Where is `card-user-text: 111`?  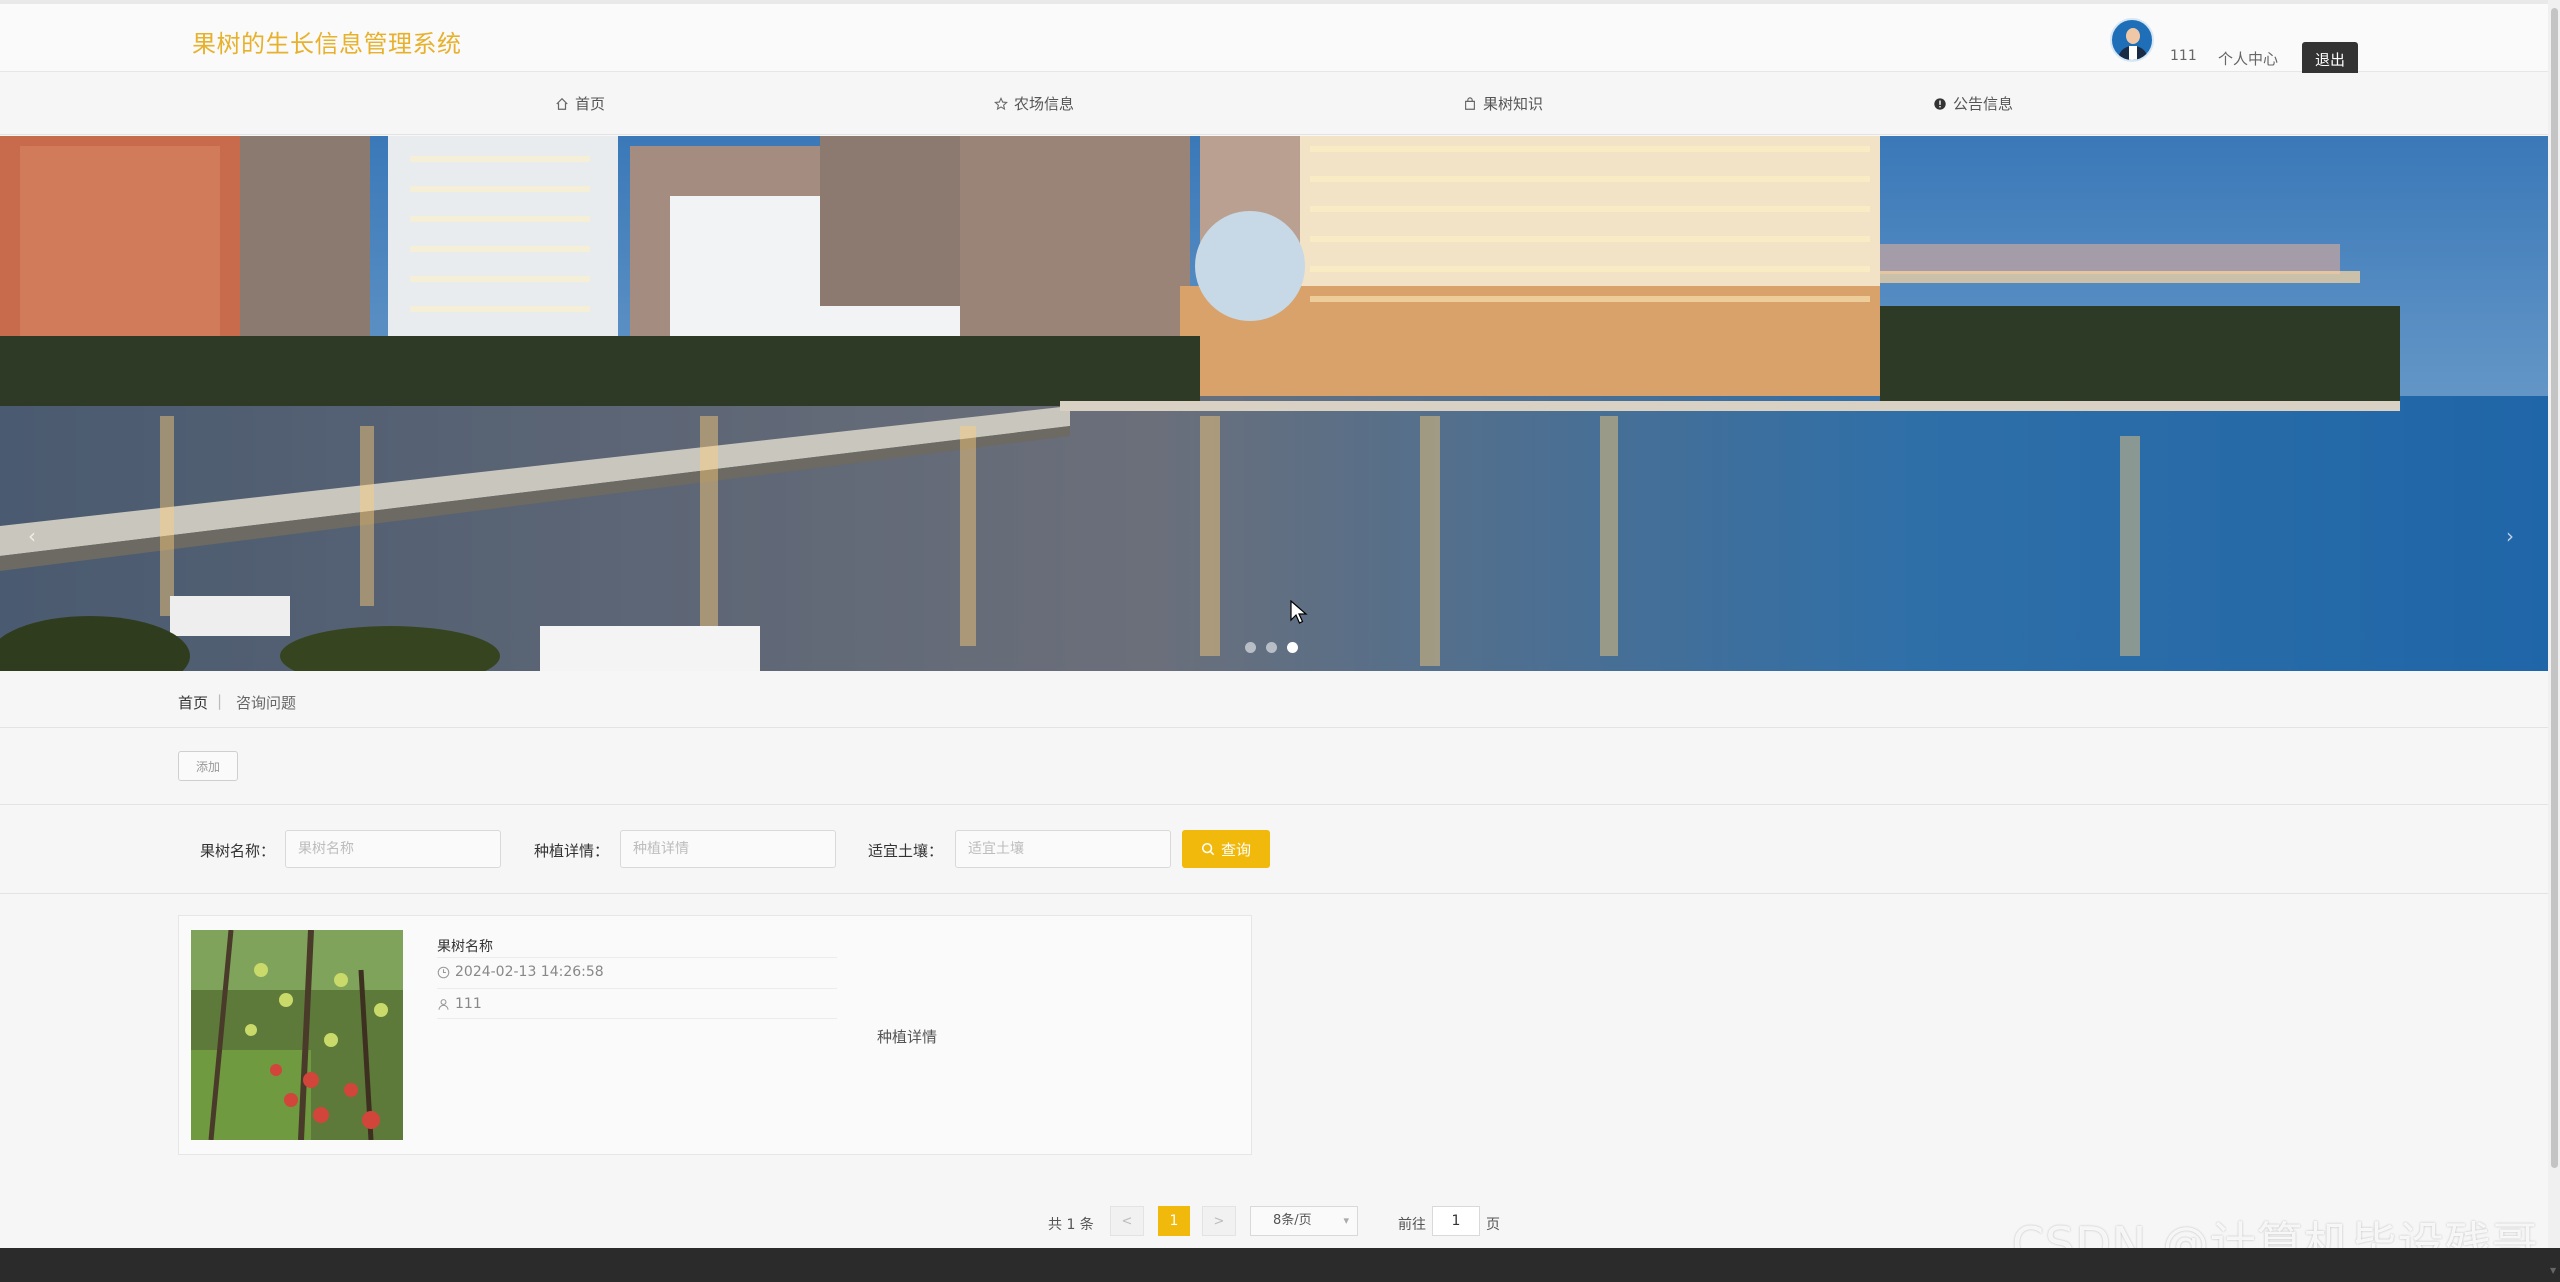
card-user-text: 111 is located at coordinates (468, 1004).